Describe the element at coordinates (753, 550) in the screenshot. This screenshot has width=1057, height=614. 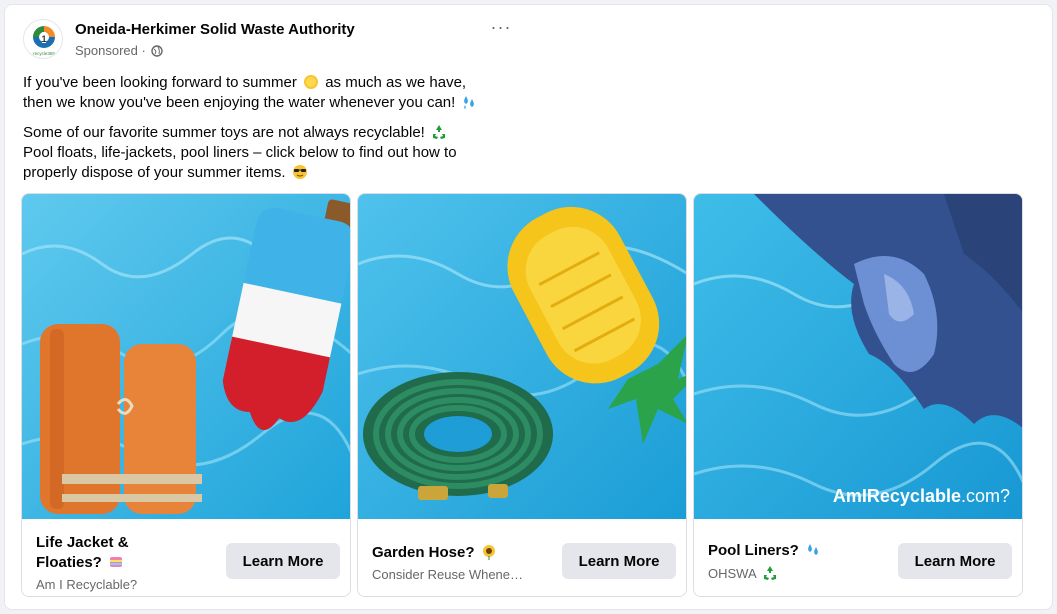
I see `card-title-line: Pool Liners?` at that location.